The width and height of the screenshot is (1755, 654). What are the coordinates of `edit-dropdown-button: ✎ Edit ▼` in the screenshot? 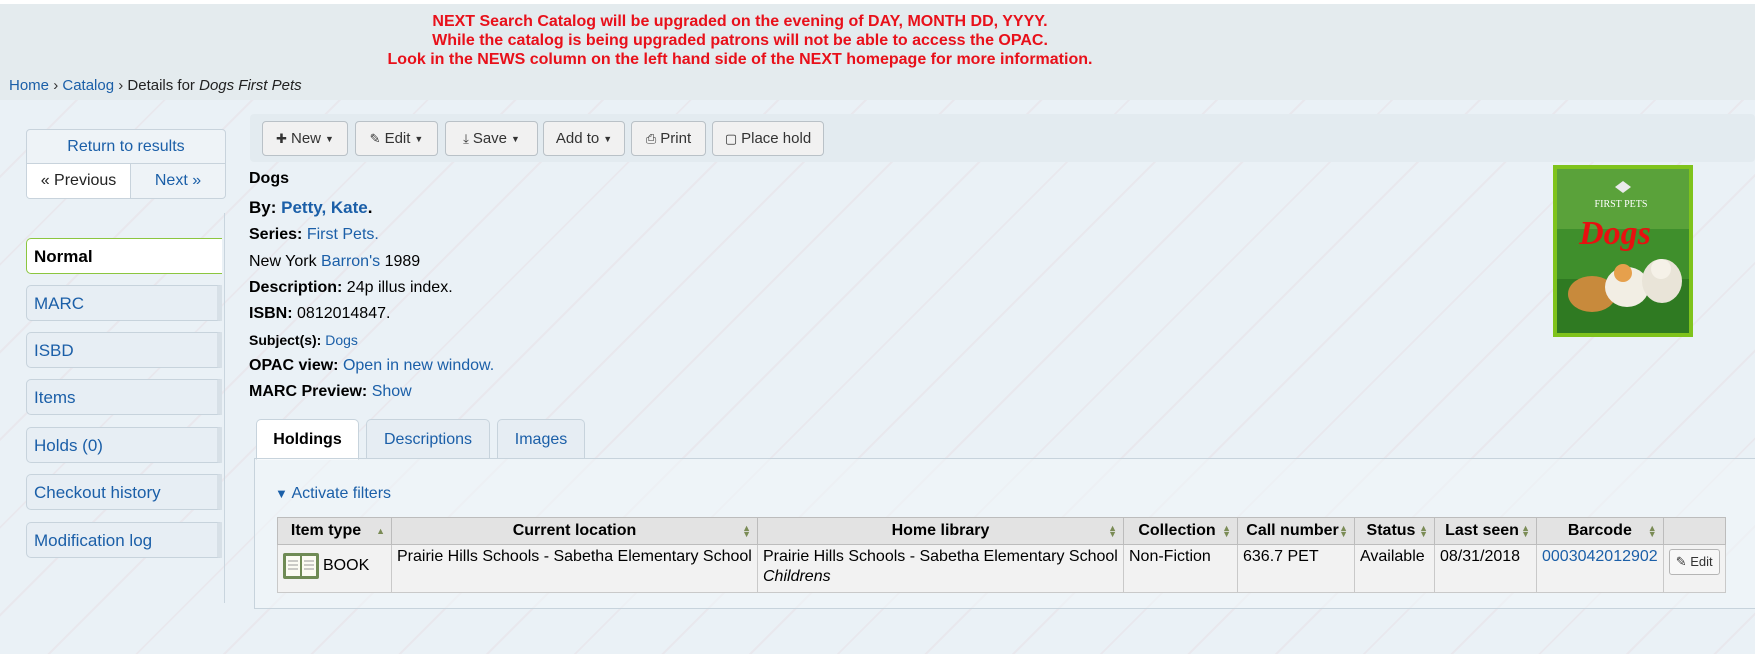 It's located at (396, 138).